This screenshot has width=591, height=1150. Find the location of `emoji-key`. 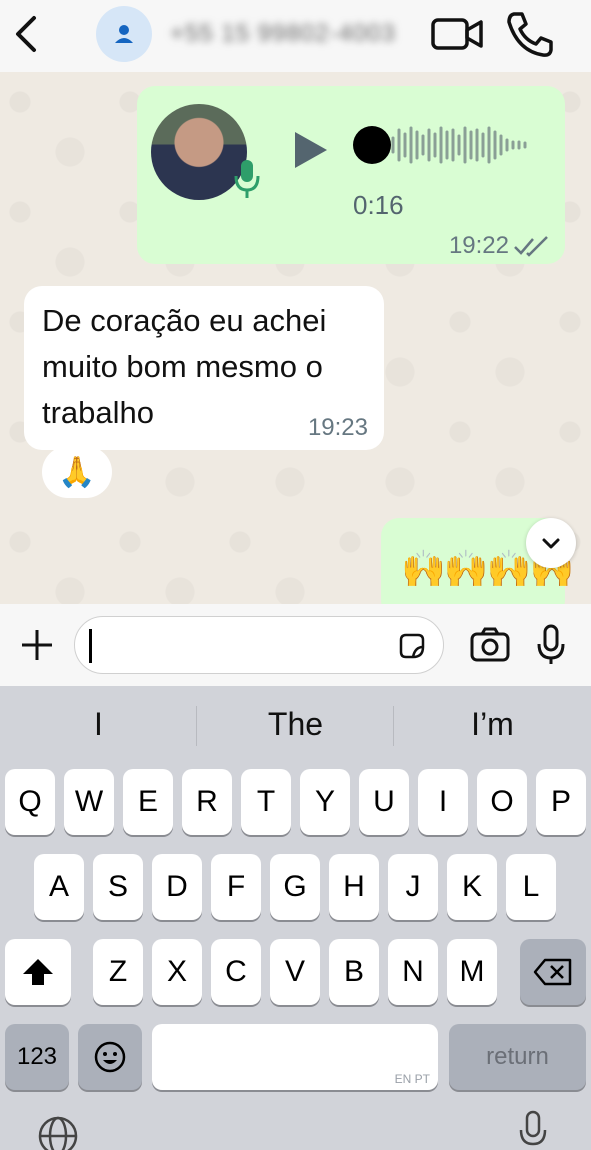

emoji-key is located at coordinates (110, 1057).